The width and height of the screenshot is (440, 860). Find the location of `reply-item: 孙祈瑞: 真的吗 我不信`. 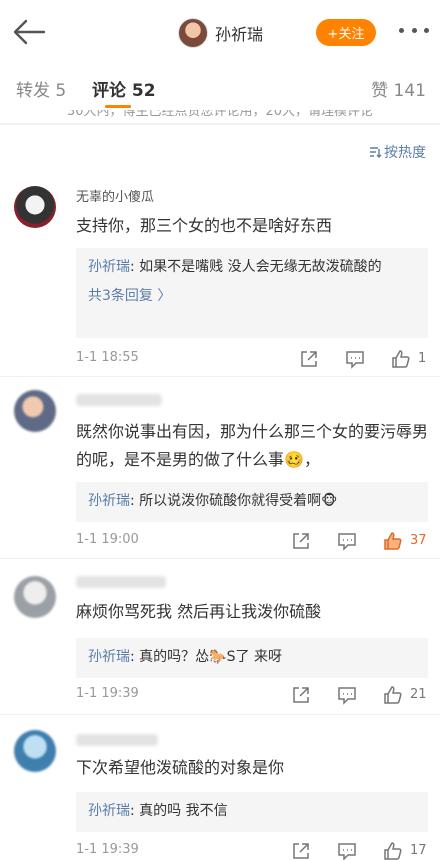

reply-item: 孙祈瑞: 真的吗 我不信 is located at coordinates (252, 811).